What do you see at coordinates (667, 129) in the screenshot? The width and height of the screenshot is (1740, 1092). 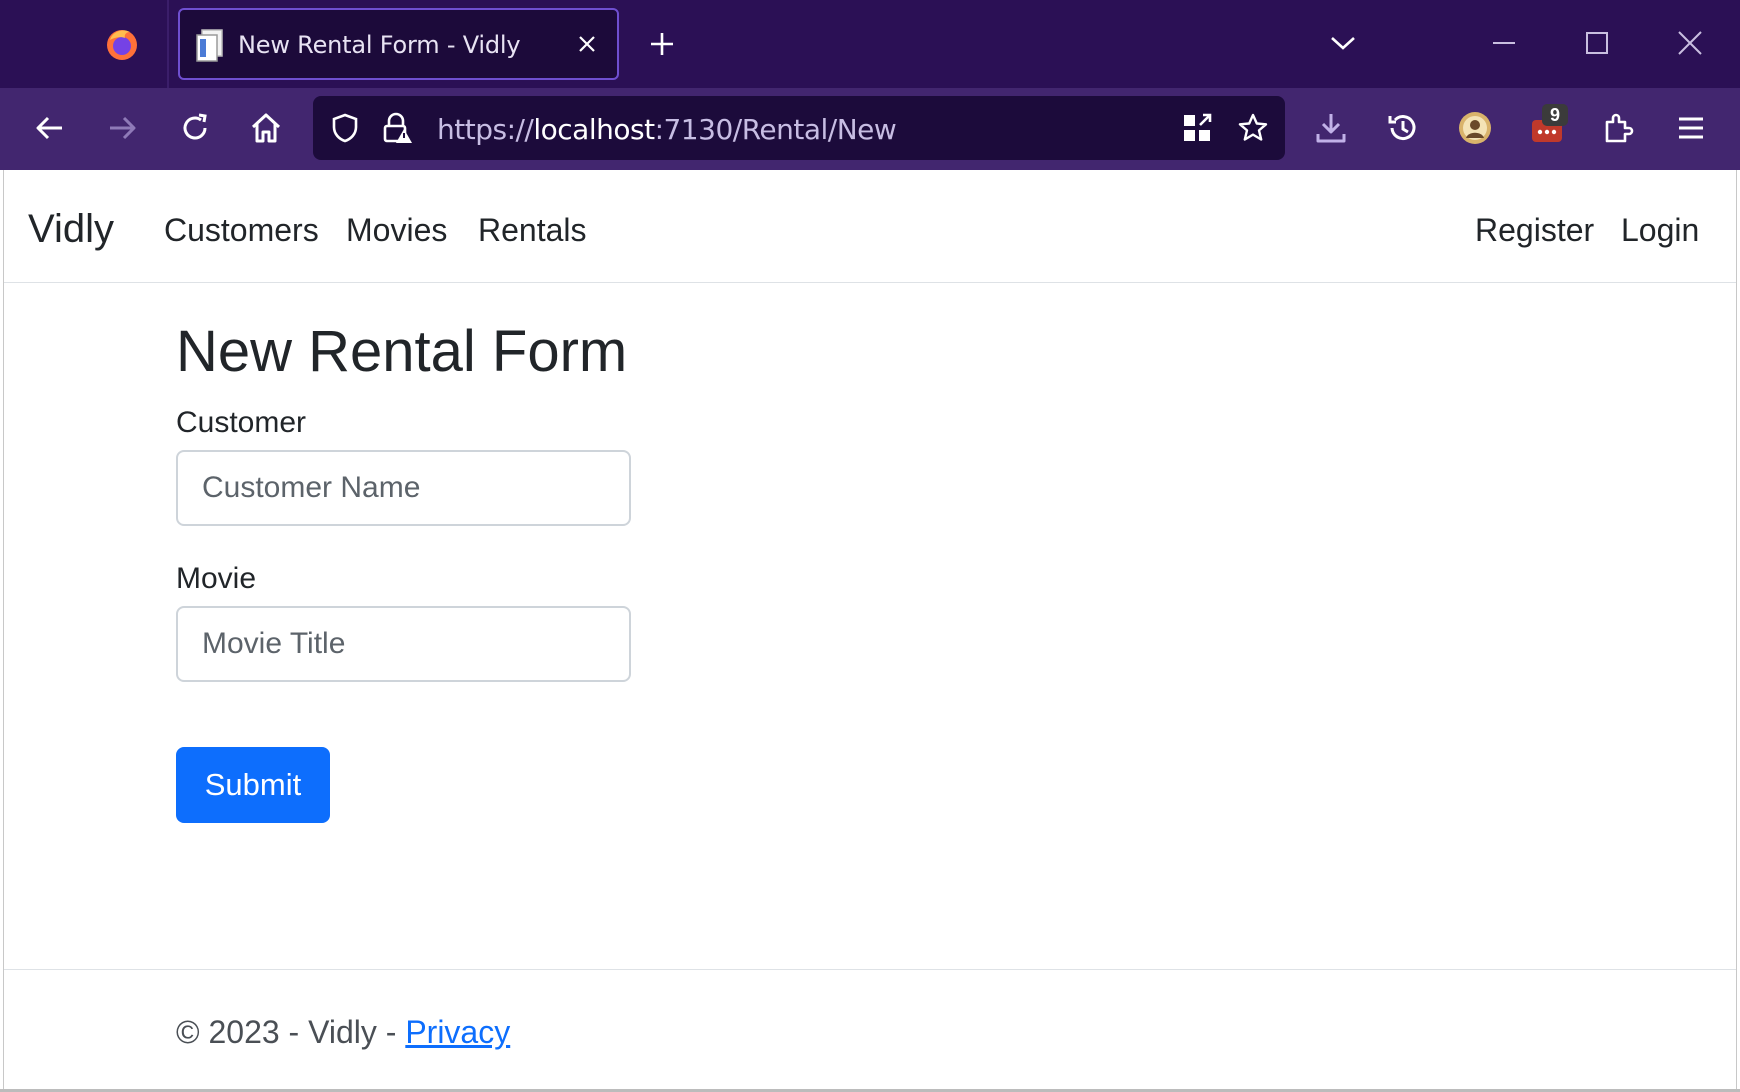 I see `url-text: https://localhost:7130/Rental/New` at bounding box center [667, 129].